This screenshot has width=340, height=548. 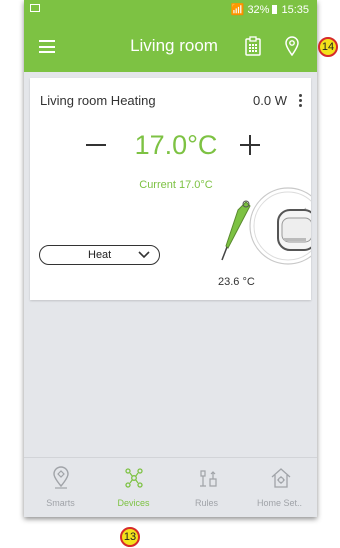 What do you see at coordinates (270, 100) in the screenshot?
I see `power-reading: 0.0 W` at bounding box center [270, 100].